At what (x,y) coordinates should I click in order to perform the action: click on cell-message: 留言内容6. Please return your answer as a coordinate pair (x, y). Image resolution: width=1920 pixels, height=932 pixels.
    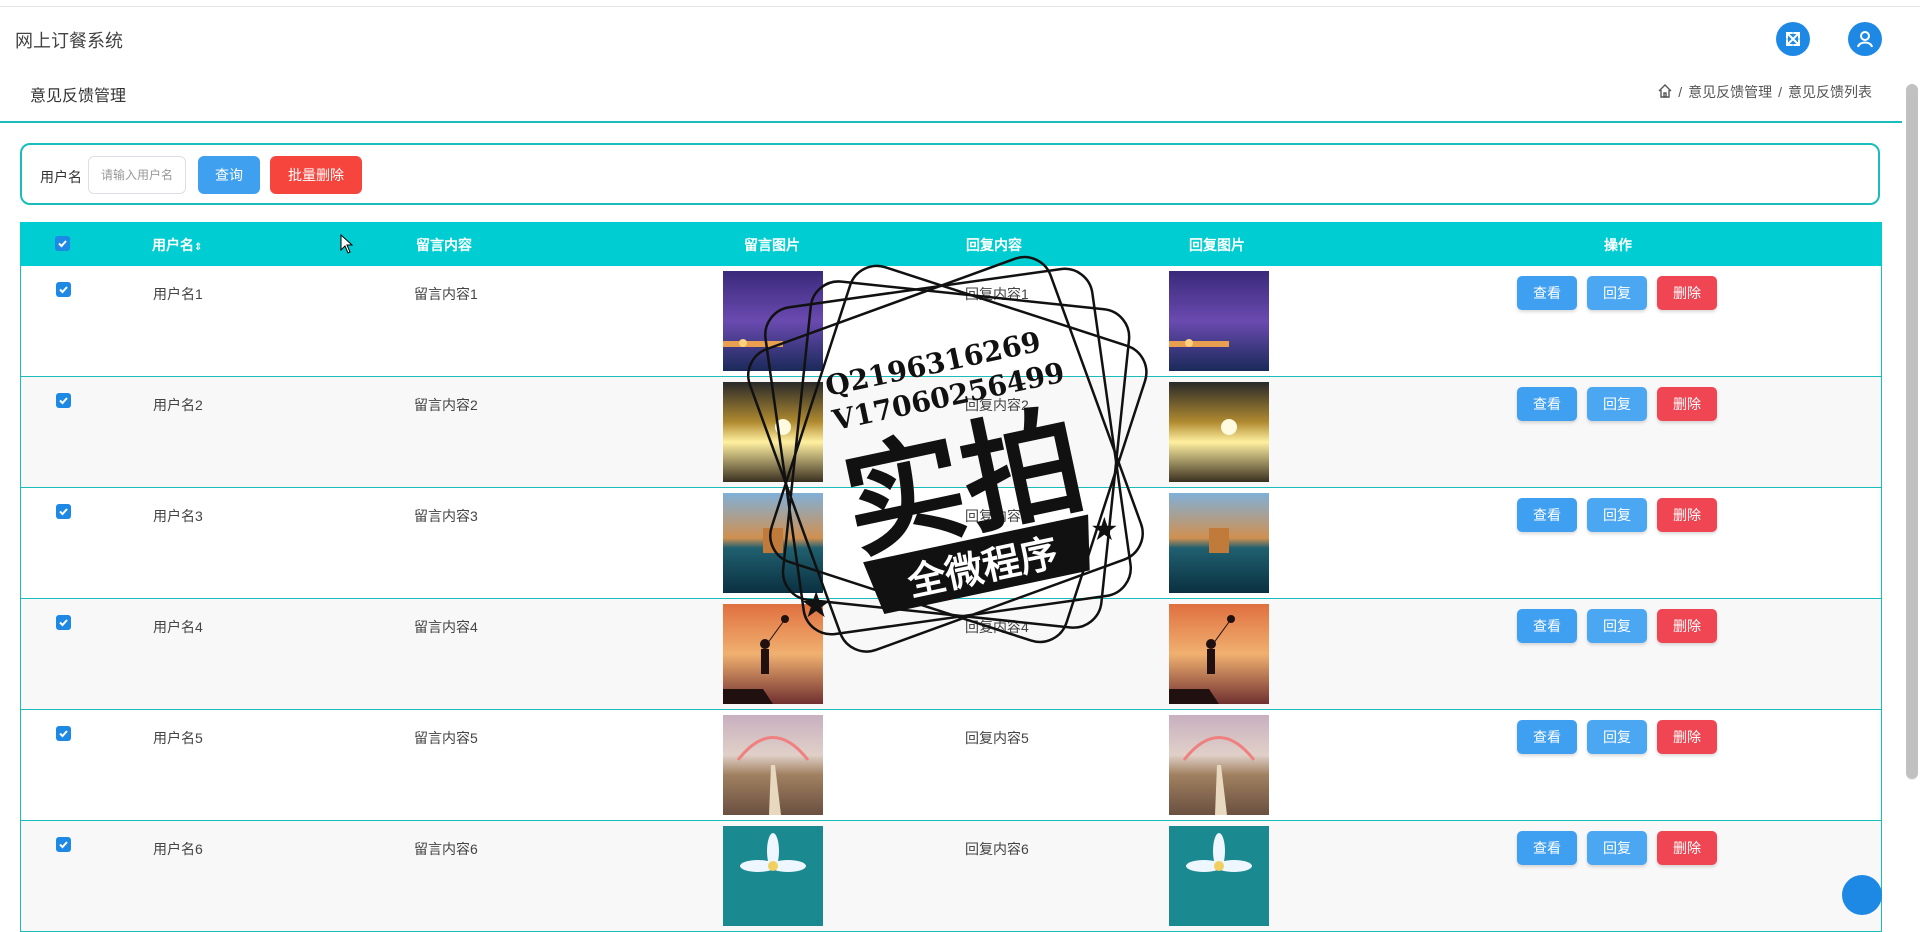
    Looking at the image, I should click on (446, 849).